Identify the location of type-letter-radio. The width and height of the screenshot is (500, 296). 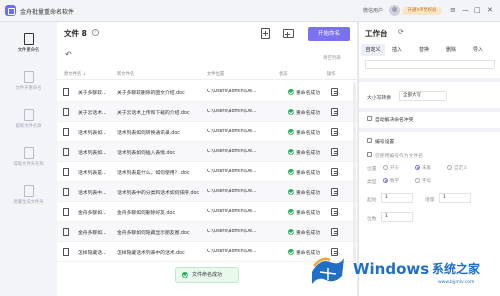
(417, 180).